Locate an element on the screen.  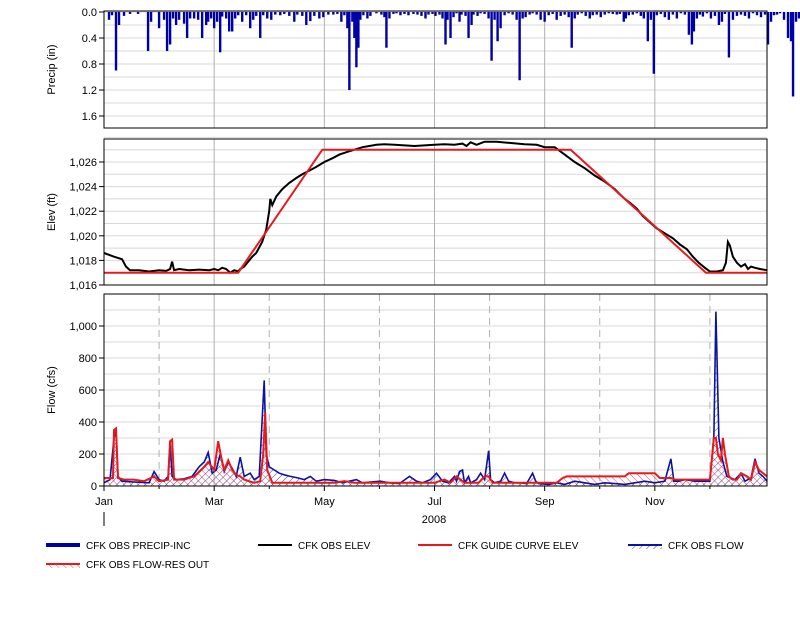
legend-label: CFK OBS FLOW-RES OUT is located at coordinates (147, 565).